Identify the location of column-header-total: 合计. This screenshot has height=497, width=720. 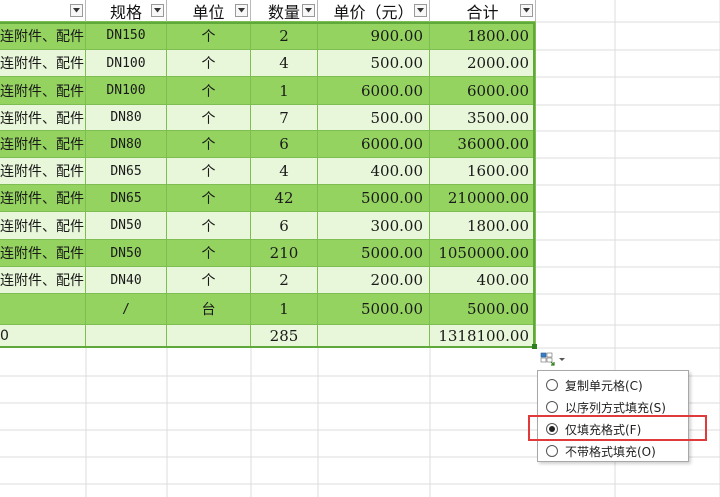
(483, 11).